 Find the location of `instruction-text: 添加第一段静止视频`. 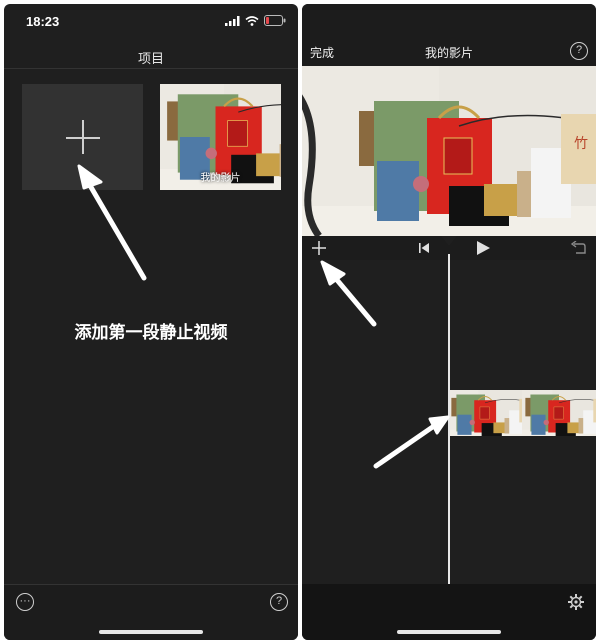

instruction-text: 添加第一段静止视频 is located at coordinates (151, 332).